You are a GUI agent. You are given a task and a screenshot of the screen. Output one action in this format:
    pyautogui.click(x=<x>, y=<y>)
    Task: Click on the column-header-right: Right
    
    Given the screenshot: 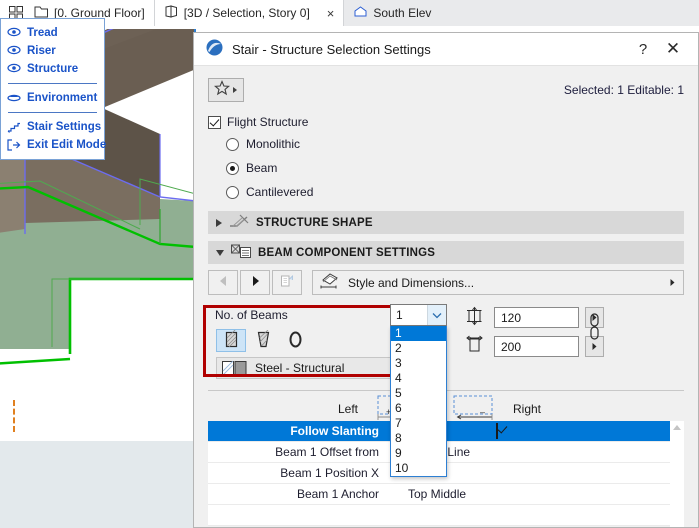 What is the action you would take?
    pyautogui.click(x=527, y=409)
    